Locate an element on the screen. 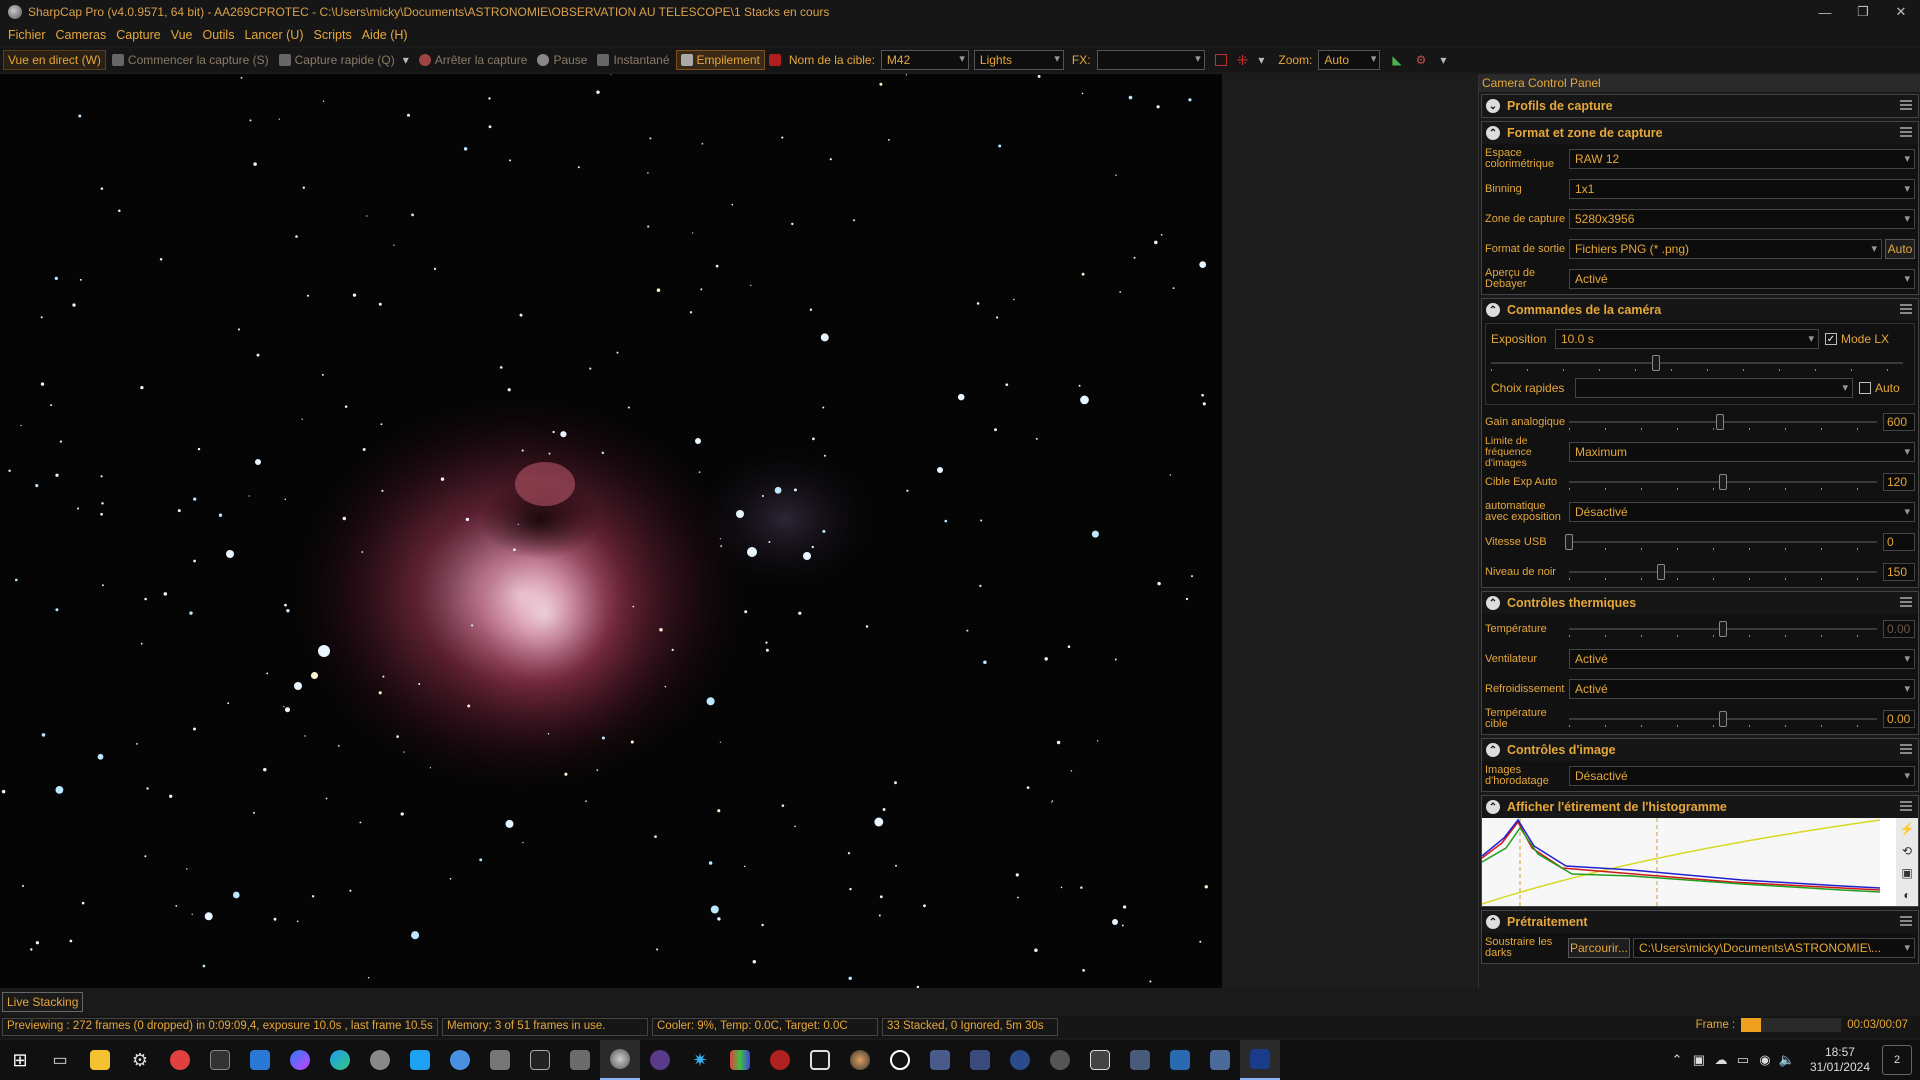 The height and width of the screenshot is (1080, 1920). menu-cameras: Cameras is located at coordinates (81, 35).